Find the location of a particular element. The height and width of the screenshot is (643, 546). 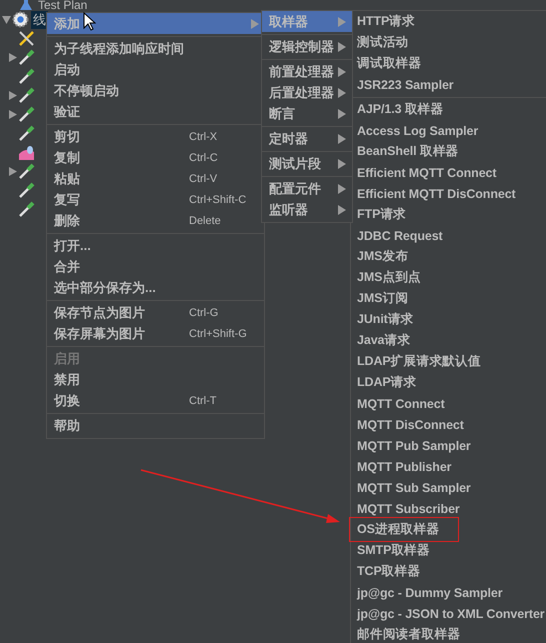

menu-item: 剪切 Ctrl-X is located at coordinates (155, 136).